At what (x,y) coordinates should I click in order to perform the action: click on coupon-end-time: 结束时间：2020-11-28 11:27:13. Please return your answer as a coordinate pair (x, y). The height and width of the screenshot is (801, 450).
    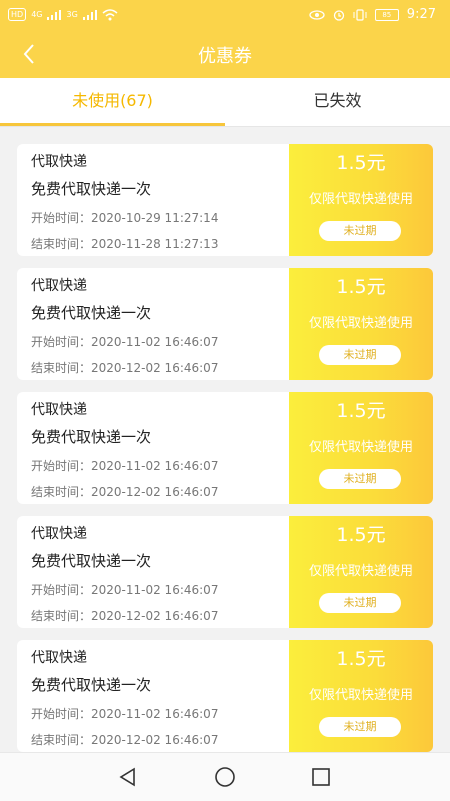
    Looking at the image, I should click on (125, 244).